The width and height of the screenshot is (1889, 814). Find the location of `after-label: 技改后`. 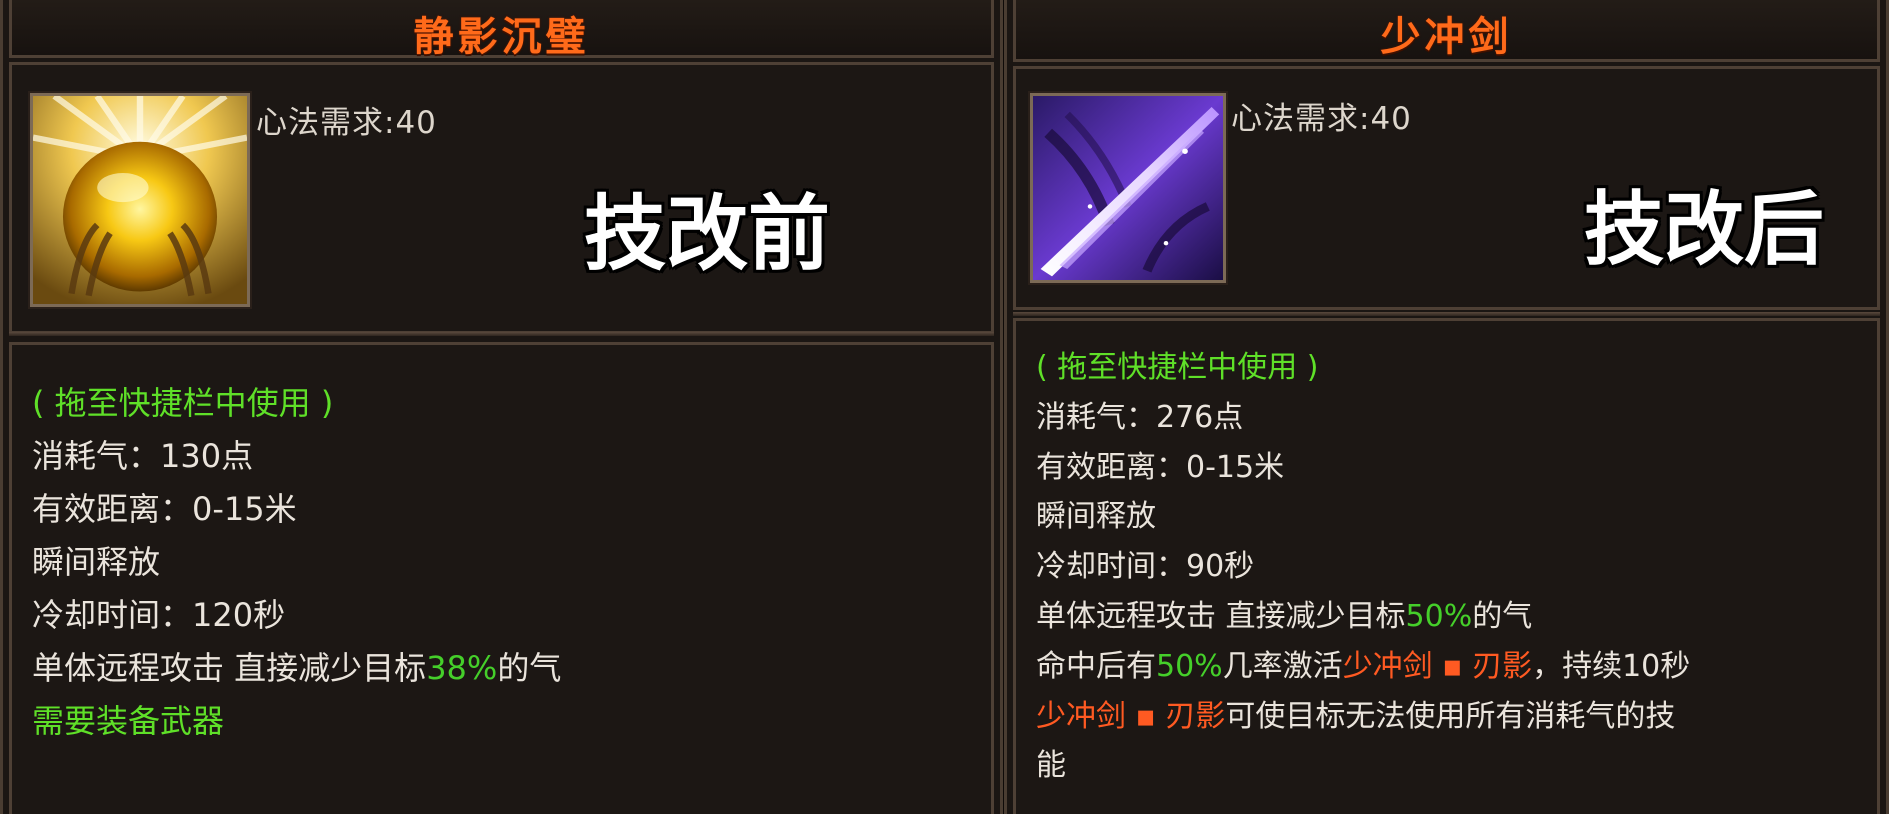

after-label: 技改后 is located at coordinates (1704, 229).